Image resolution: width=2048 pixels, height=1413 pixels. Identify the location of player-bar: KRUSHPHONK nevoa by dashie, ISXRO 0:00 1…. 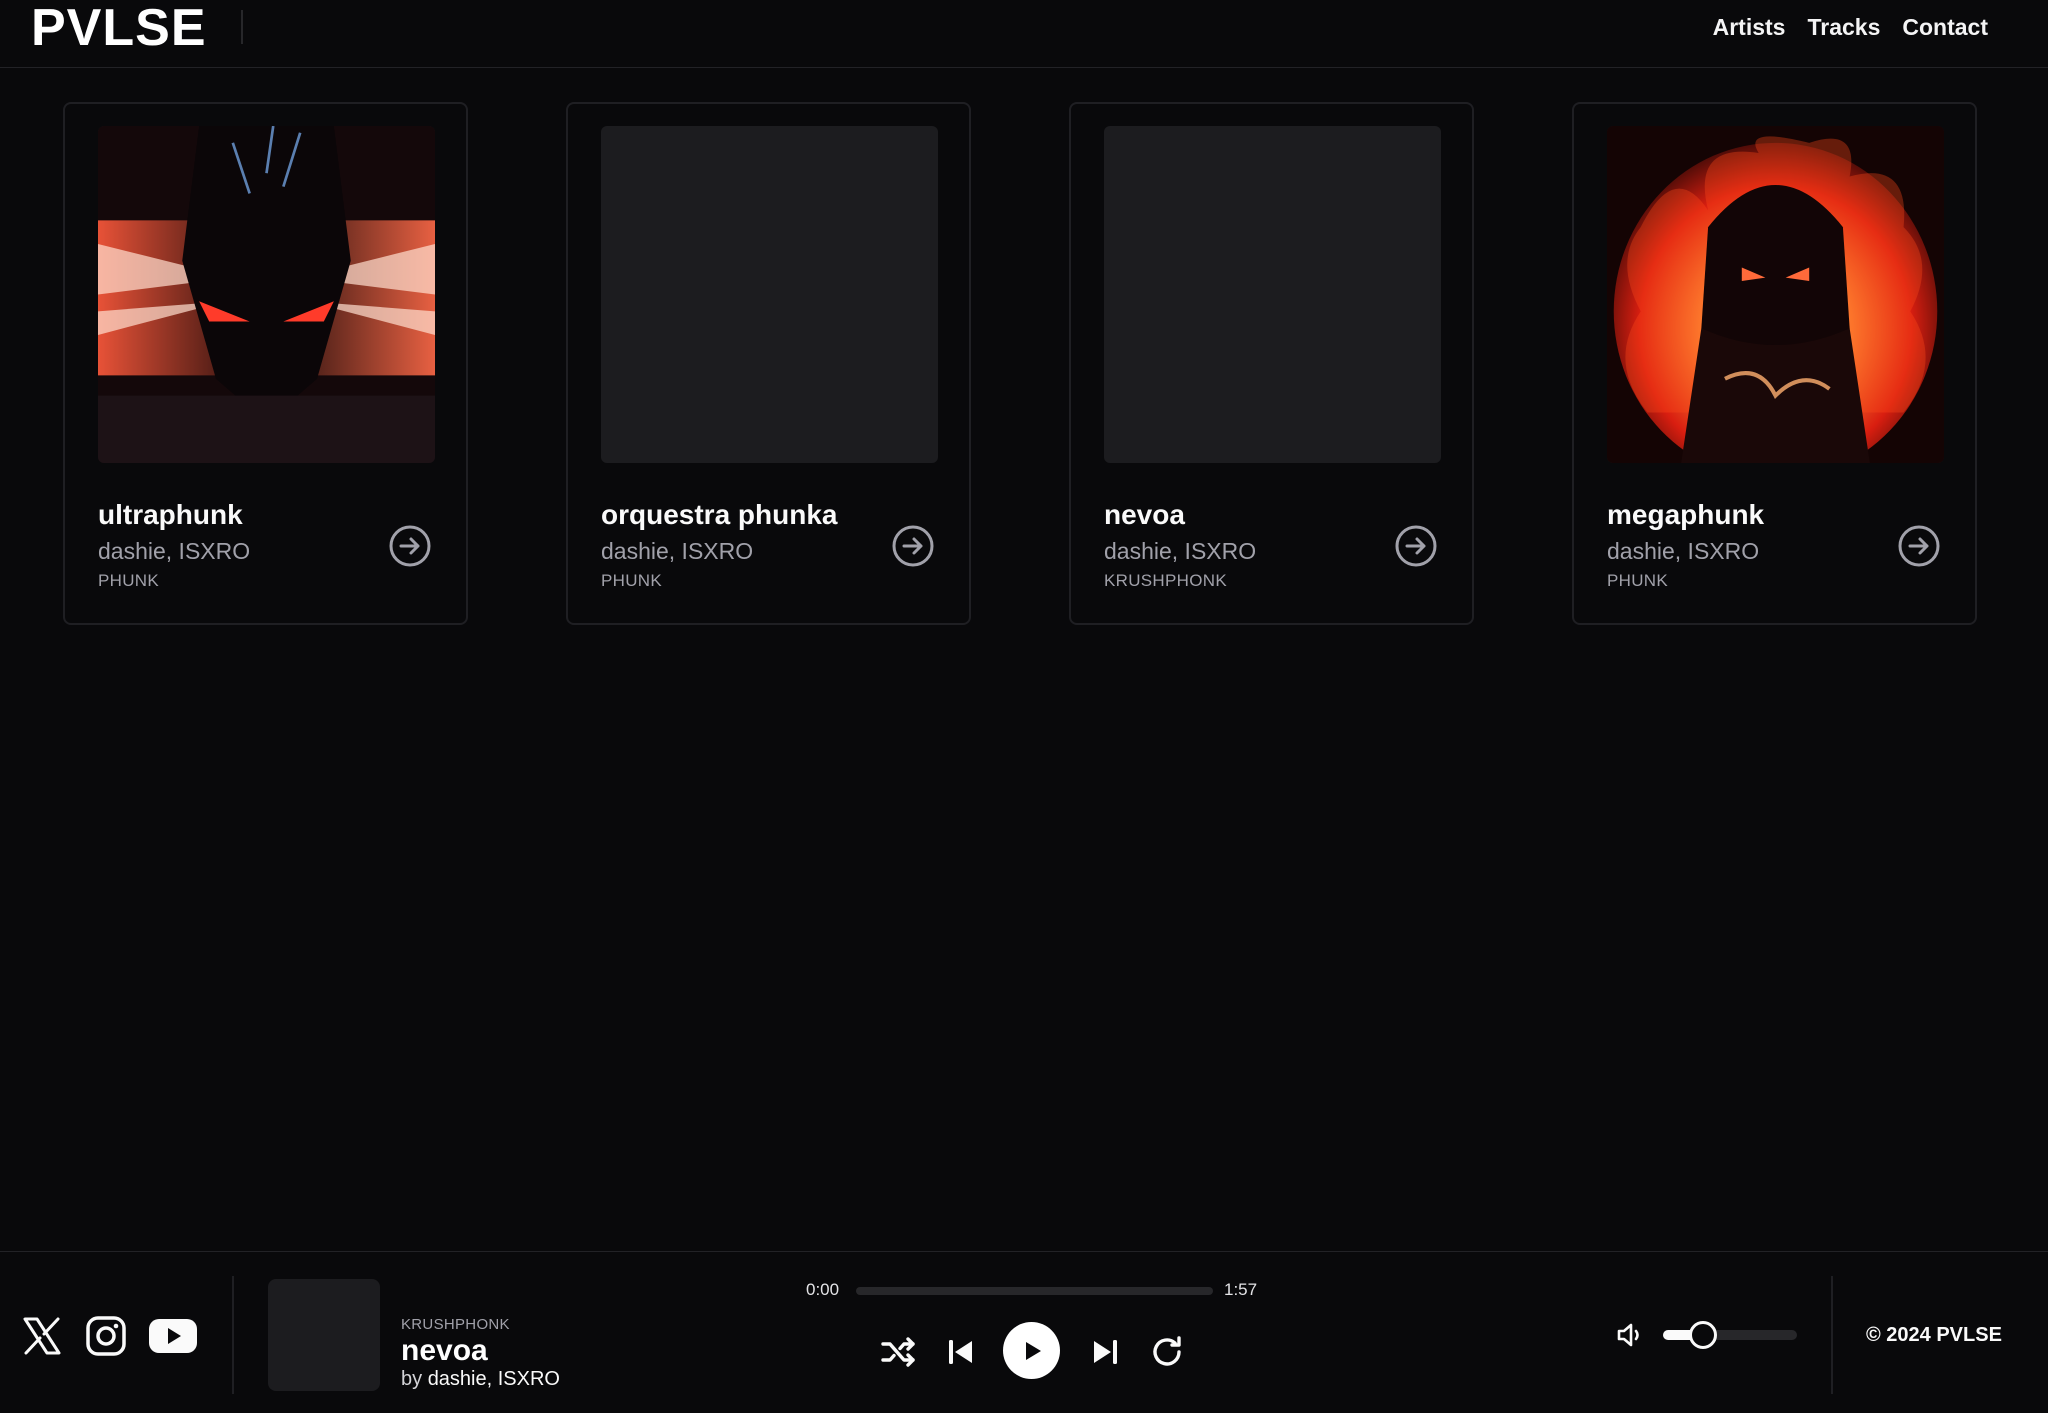
(1024, 1332).